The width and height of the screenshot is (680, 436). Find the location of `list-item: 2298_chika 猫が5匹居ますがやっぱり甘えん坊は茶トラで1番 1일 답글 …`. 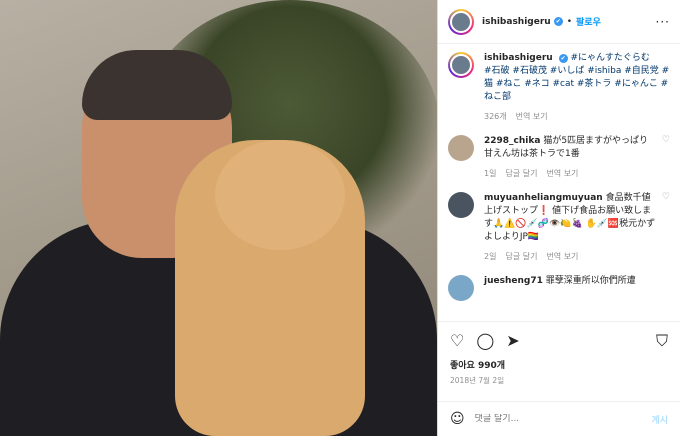

list-item: 2298_chika 猫が5匹居ますがやっぱり甘えん坊は茶トラで1番 1일 답글 … is located at coordinates (559, 157).